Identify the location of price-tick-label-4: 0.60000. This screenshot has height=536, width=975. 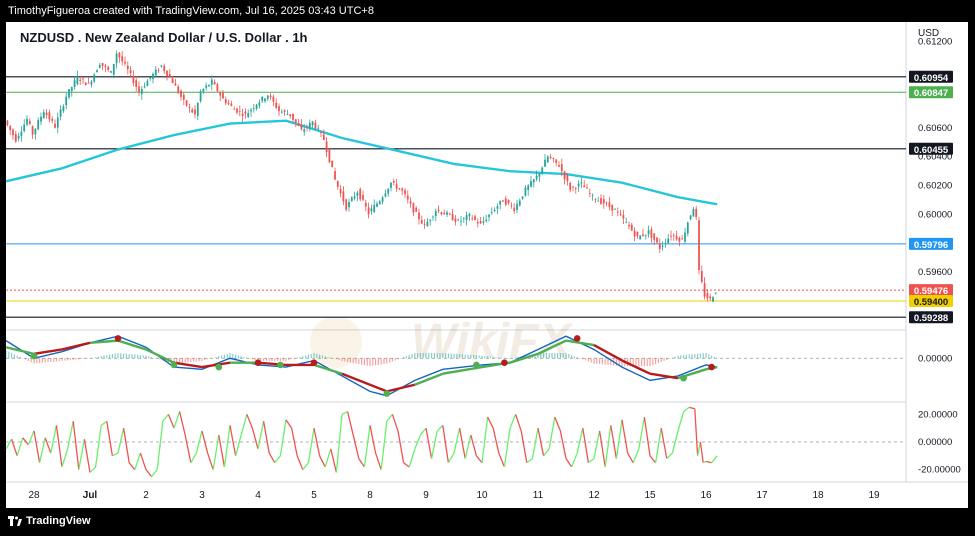
(935, 214).